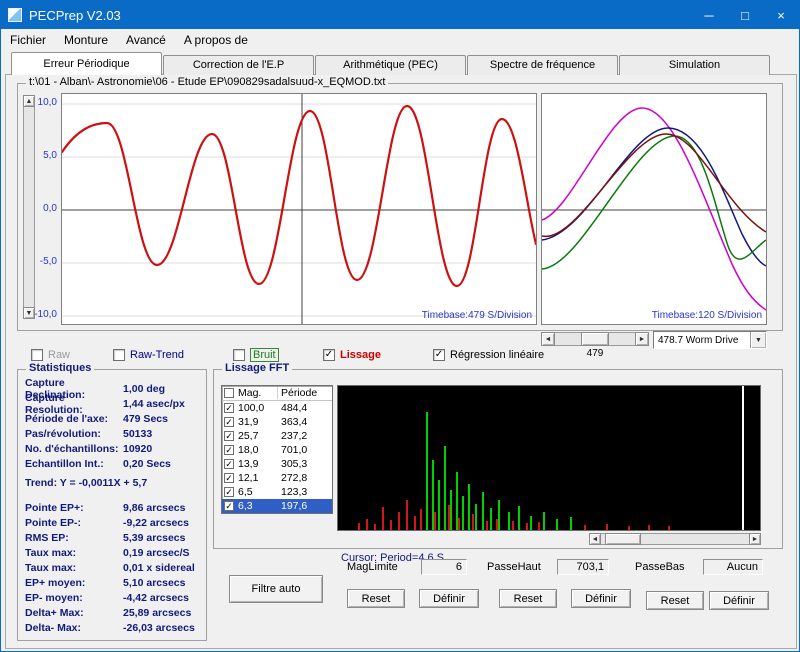 The width and height of the screenshot is (800, 652). Describe the element at coordinates (277, 506) in the screenshot. I see `fft-list-row-selected: ✓ 6,3 197,6` at that location.